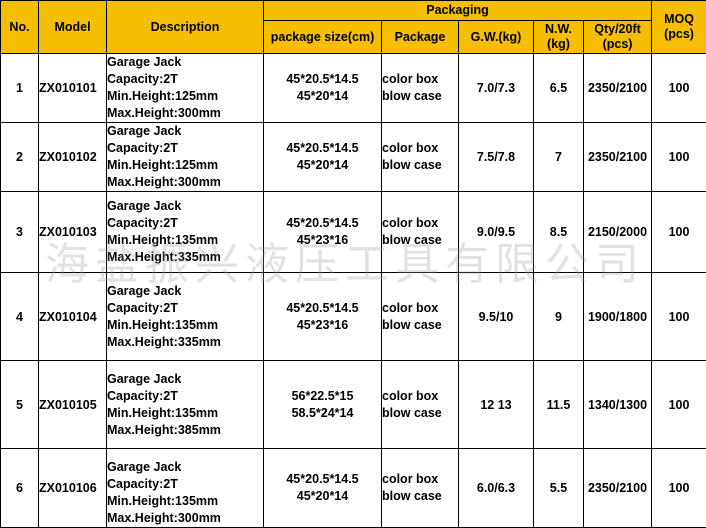 The width and height of the screenshot is (706, 528). Describe the element at coordinates (559, 157) in the screenshot. I see `cell-nw: 7` at that location.